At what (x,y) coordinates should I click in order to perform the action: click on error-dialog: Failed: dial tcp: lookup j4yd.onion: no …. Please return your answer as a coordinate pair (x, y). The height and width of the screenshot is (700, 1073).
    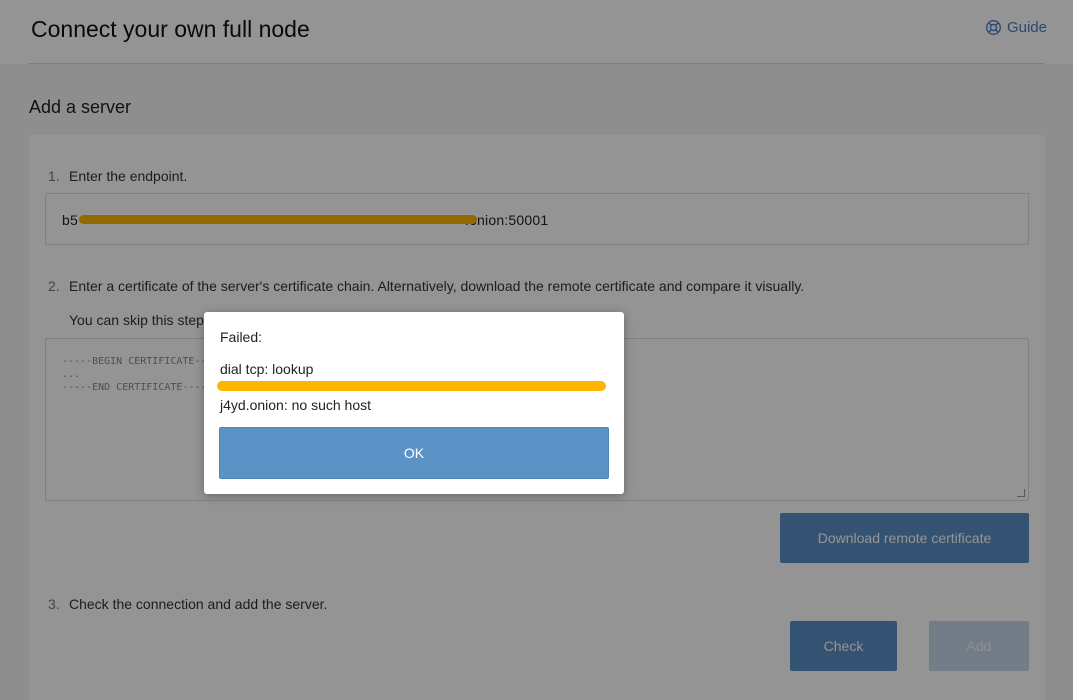
    Looking at the image, I should click on (414, 403).